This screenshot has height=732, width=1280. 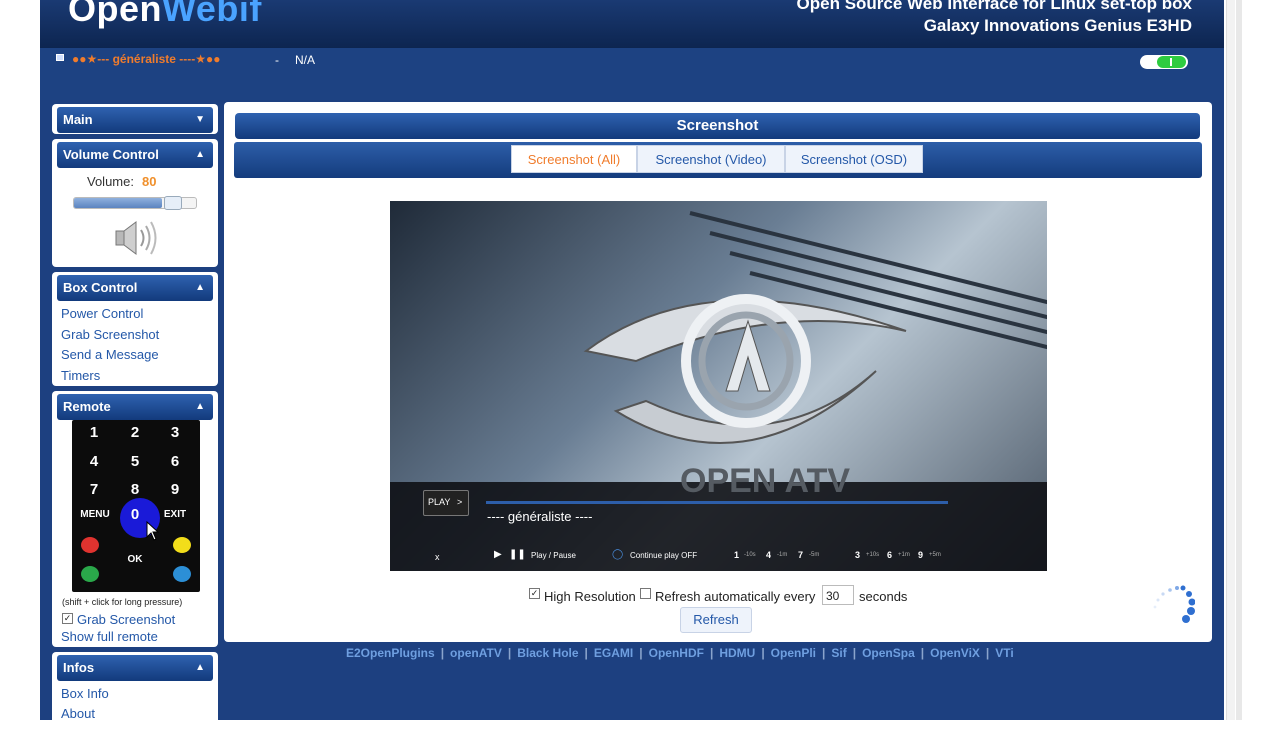 What do you see at coordinates (136, 506) in the screenshot?
I see `remote-control: 1 2 3 4 5 6 7 8 9 MENU 0 EXIT OK` at bounding box center [136, 506].